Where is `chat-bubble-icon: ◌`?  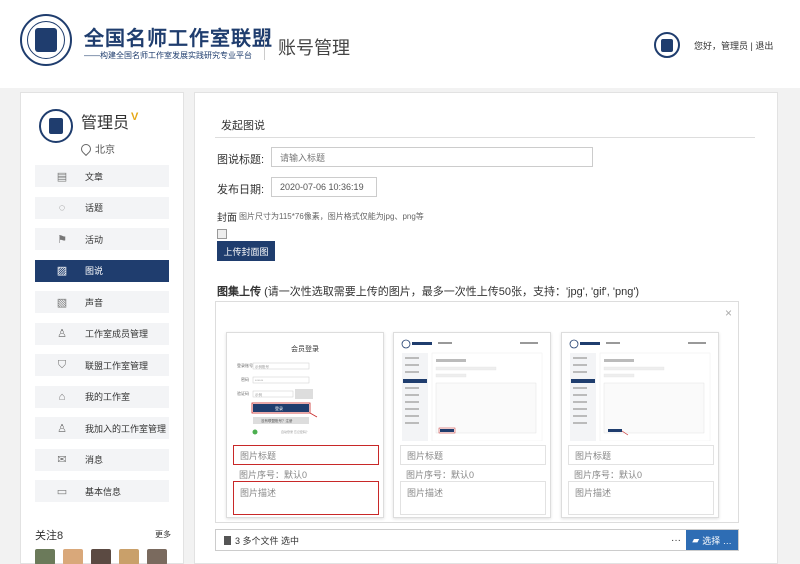
chat-bubble-icon: ◌ is located at coordinates (62, 207).